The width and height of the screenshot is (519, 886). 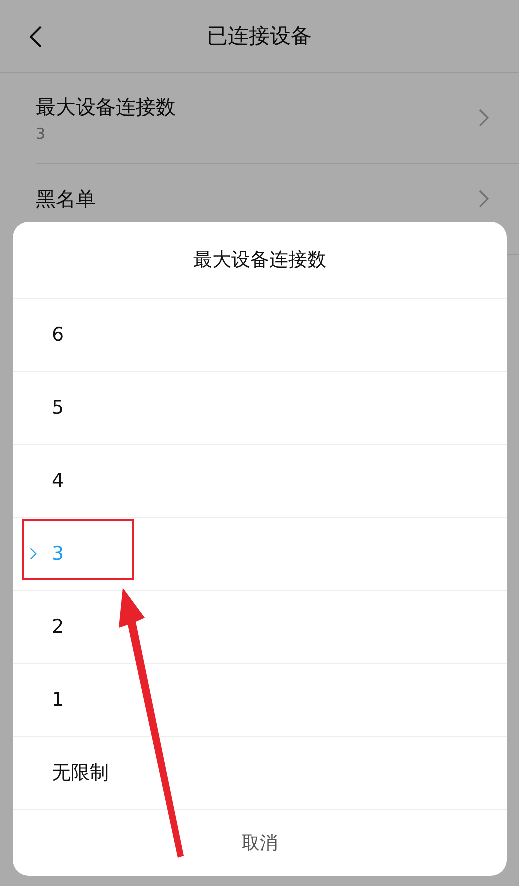 What do you see at coordinates (260, 843) in the screenshot?
I see `cancel-button: 取消` at bounding box center [260, 843].